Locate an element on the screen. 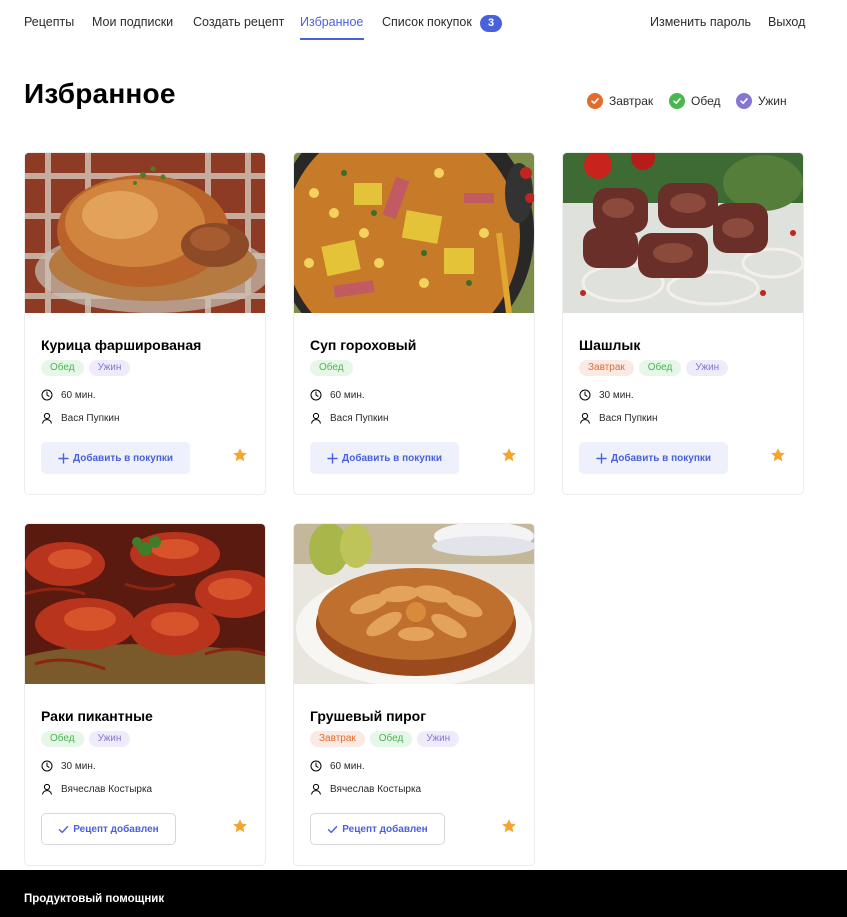  nav-logout: Выход is located at coordinates (786, 22).